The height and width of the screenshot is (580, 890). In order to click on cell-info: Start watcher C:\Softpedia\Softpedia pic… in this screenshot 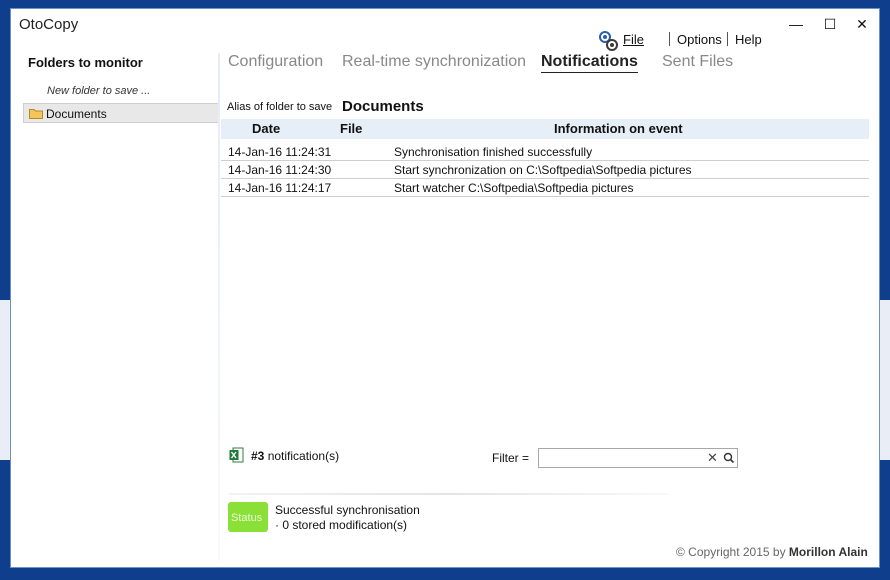, I will do `click(514, 188)`.